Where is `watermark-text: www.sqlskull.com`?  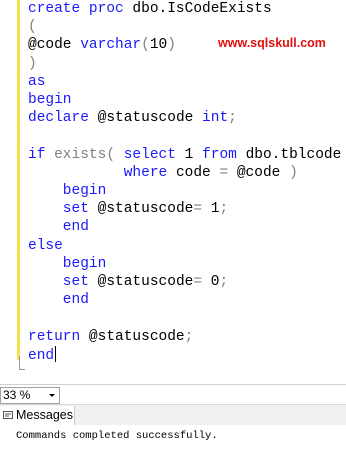 watermark-text: www.sqlskull.com is located at coordinates (272, 43).